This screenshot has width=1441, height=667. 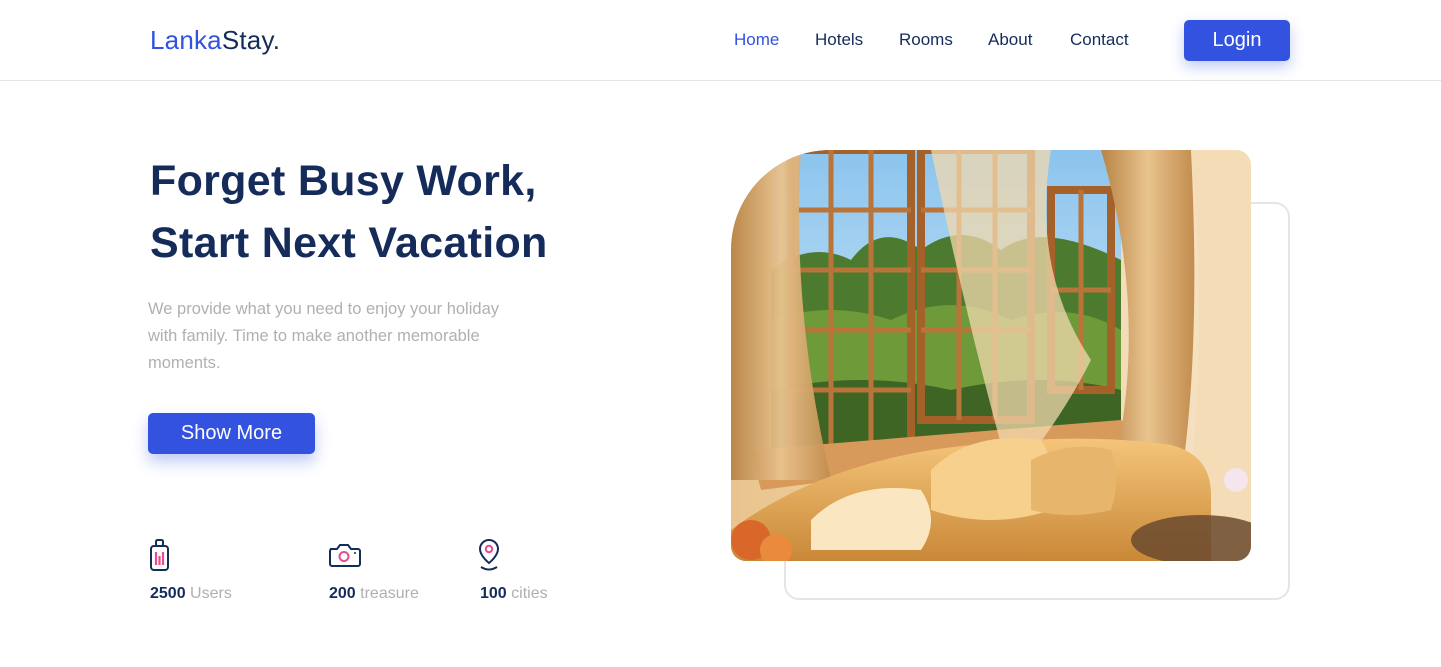 I want to click on hero-title: Forget Busy Work, Start Next Vacation, so click(x=349, y=212).